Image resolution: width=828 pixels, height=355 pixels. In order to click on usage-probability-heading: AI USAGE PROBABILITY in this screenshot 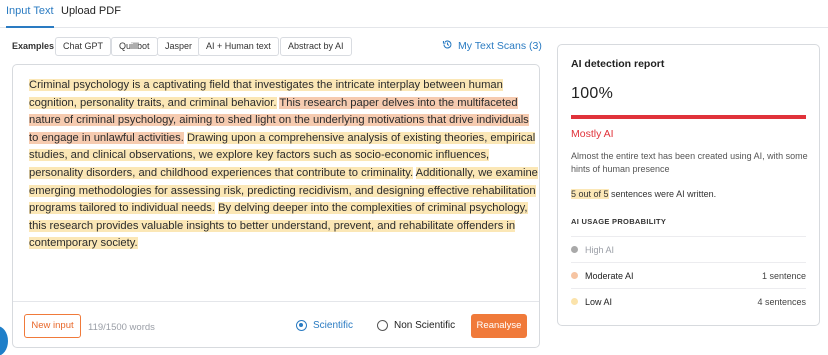, I will do `click(619, 221)`.